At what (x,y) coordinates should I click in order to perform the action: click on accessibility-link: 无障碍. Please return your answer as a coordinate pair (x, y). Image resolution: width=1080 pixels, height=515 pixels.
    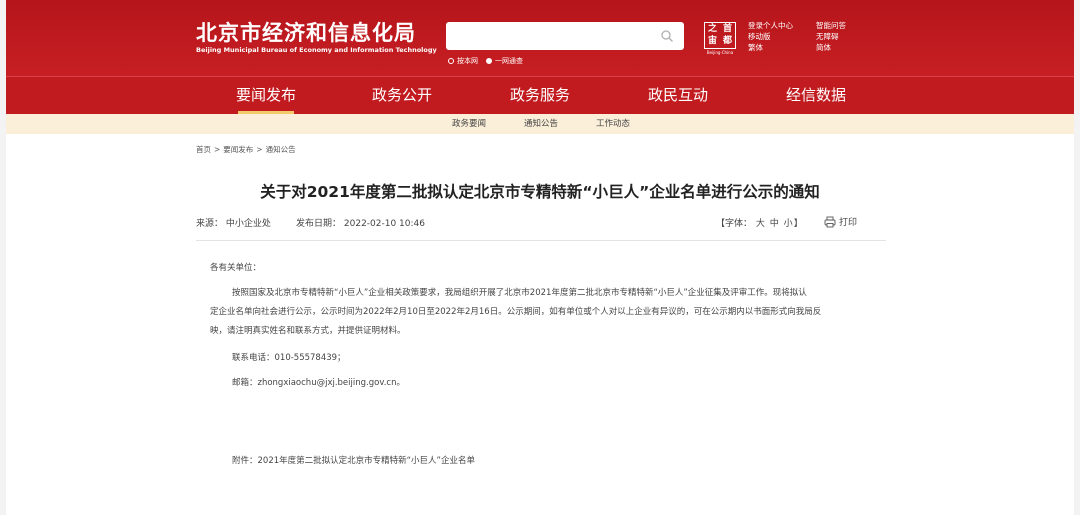
    Looking at the image, I should click on (846, 37).